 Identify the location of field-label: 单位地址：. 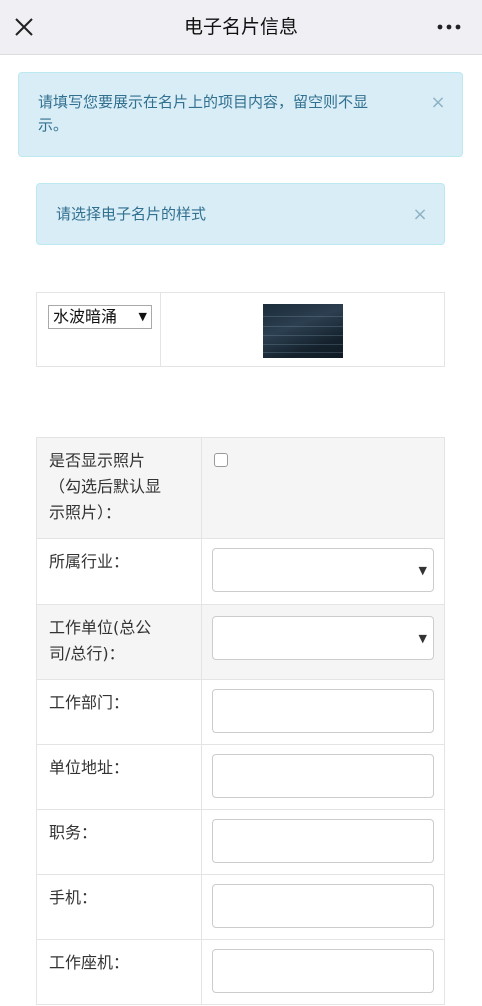
(119, 777).